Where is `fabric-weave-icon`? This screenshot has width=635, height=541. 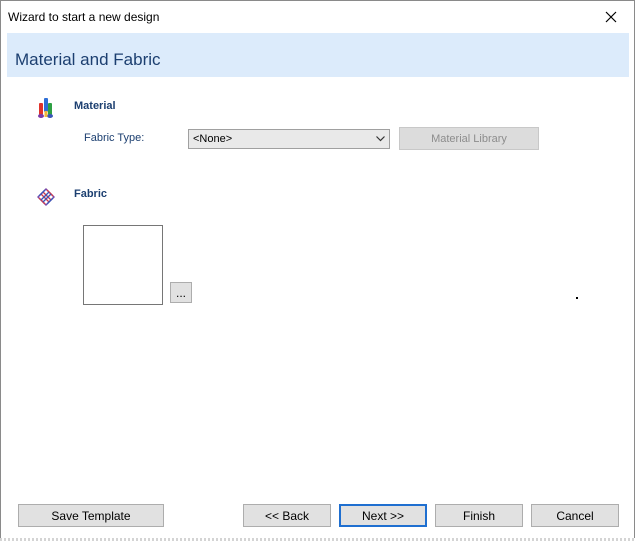
fabric-weave-icon is located at coordinates (46, 197).